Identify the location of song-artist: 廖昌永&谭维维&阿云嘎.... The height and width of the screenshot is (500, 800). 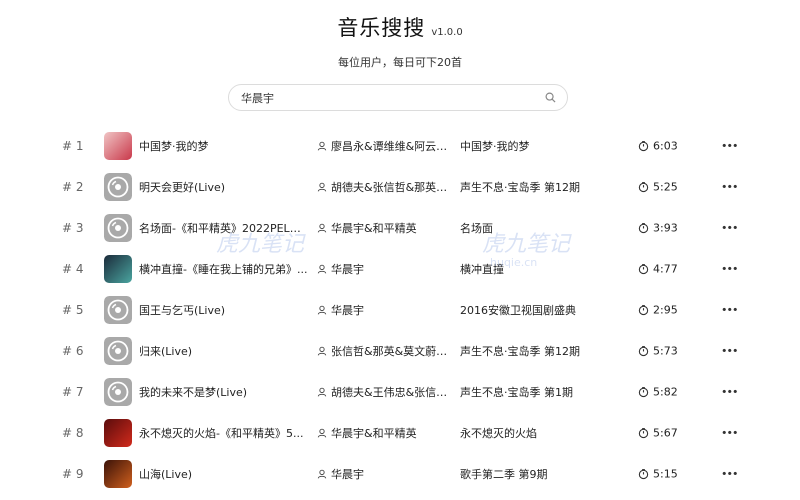
(386, 146).